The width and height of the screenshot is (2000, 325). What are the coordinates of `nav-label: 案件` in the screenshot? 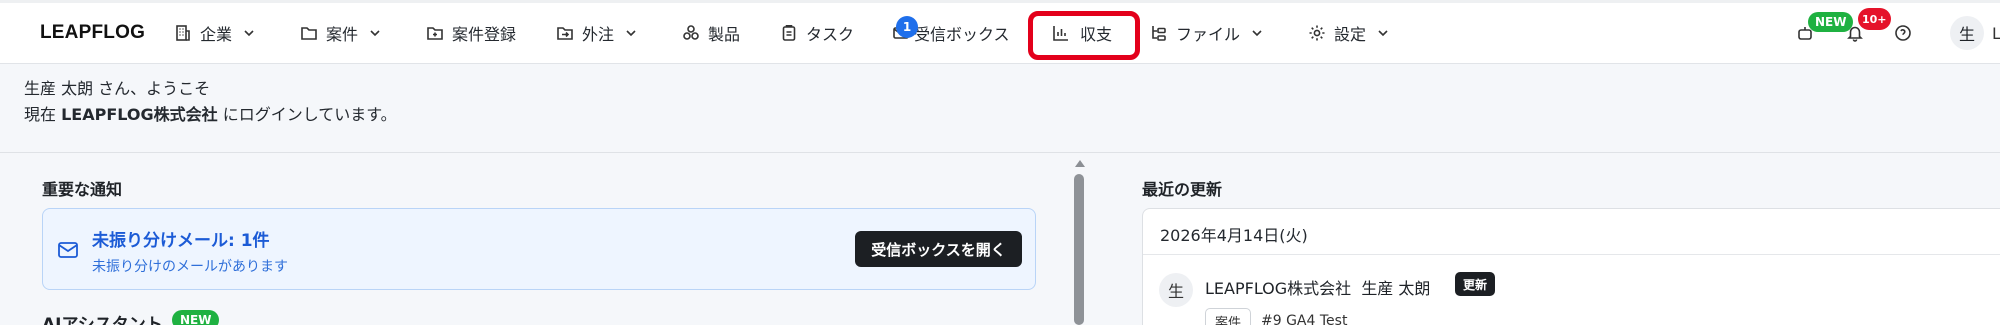 It's located at (342, 34).